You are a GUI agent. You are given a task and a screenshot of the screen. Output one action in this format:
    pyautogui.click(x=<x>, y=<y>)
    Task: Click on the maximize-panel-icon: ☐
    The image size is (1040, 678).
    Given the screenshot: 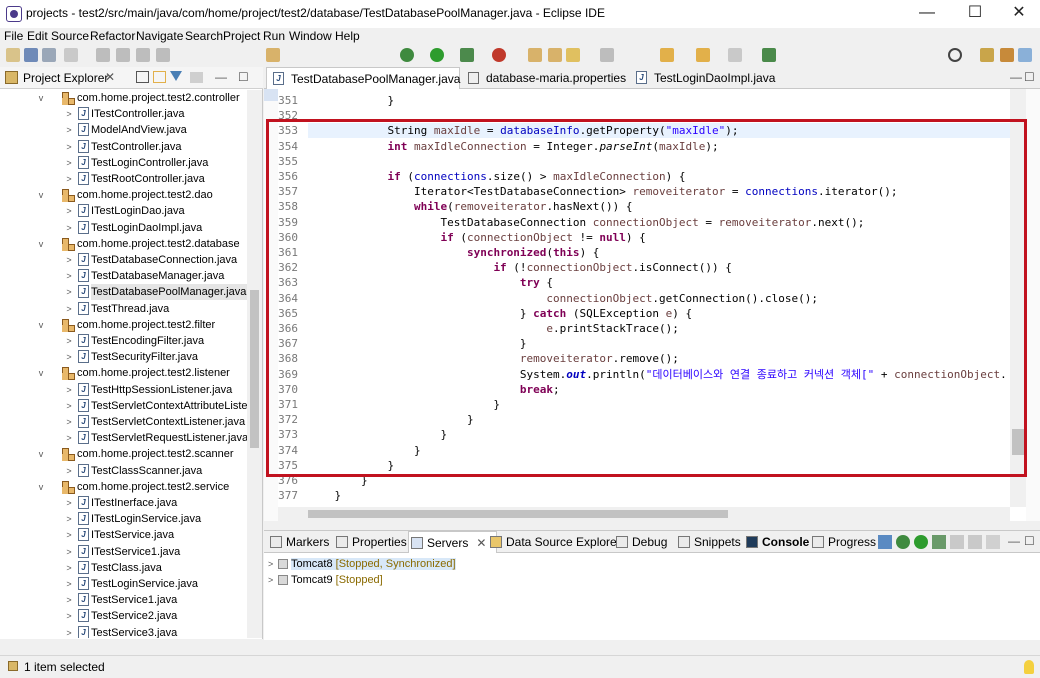 What is the action you would take?
    pyautogui.click(x=1029, y=541)
    